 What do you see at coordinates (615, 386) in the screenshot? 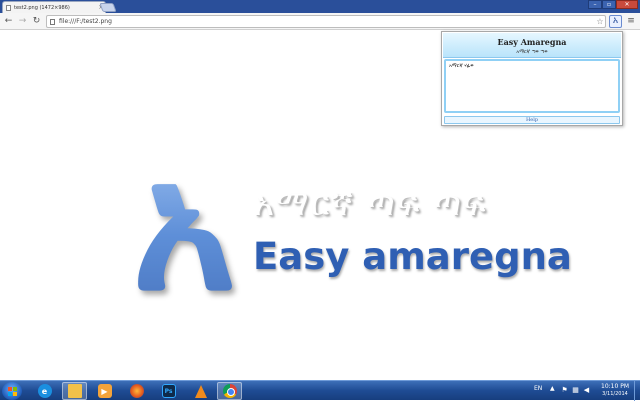
I see `clock-time: 10:10 PM` at bounding box center [615, 386].